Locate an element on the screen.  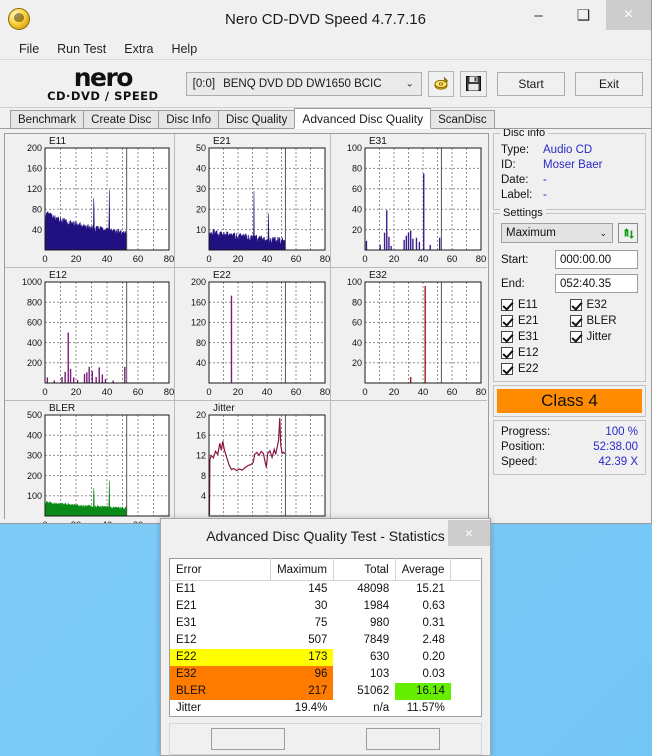
checkbox-bler: BLER is located at coordinates (604, 321).